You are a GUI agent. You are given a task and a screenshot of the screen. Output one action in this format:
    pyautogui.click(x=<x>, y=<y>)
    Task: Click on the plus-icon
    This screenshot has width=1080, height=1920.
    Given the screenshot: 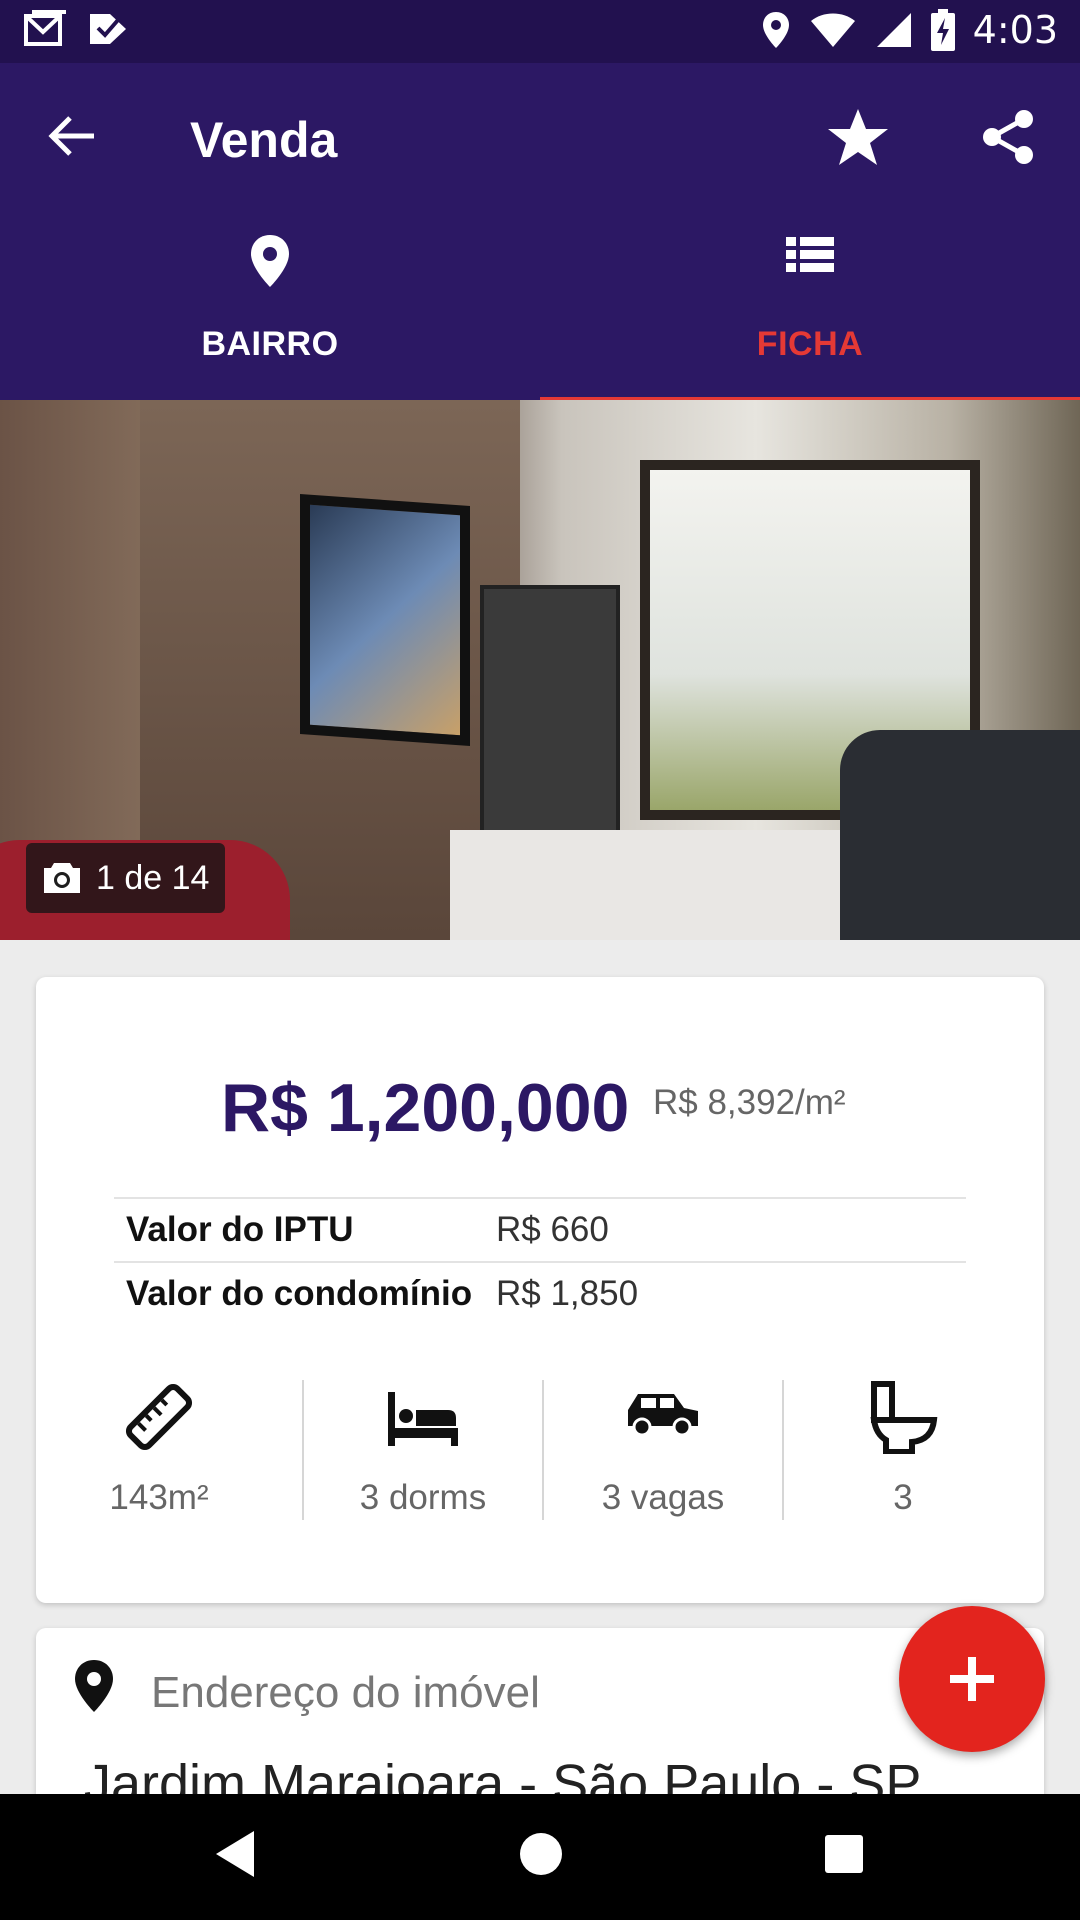 What is the action you would take?
    pyautogui.click(x=972, y=1679)
    